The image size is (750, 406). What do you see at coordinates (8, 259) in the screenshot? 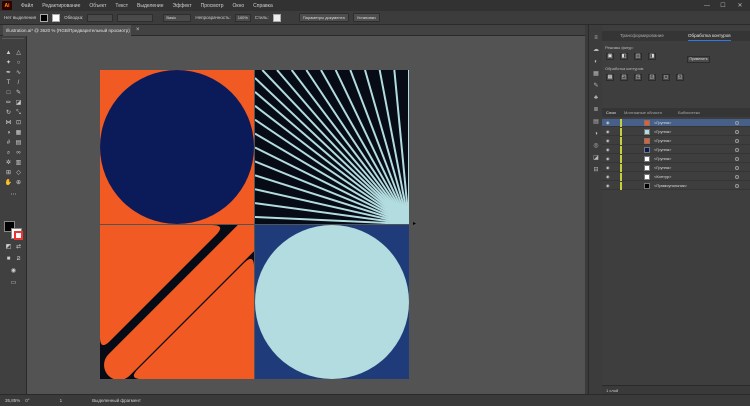
I see `color-mode-icon: ■` at bounding box center [8, 259].